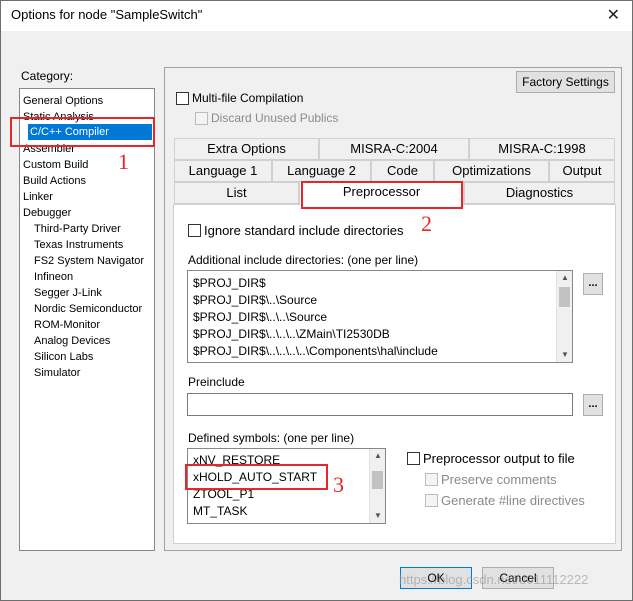 Image resolution: width=633 pixels, height=601 pixels. I want to click on category-item-simulator: Simulator, so click(87, 373).